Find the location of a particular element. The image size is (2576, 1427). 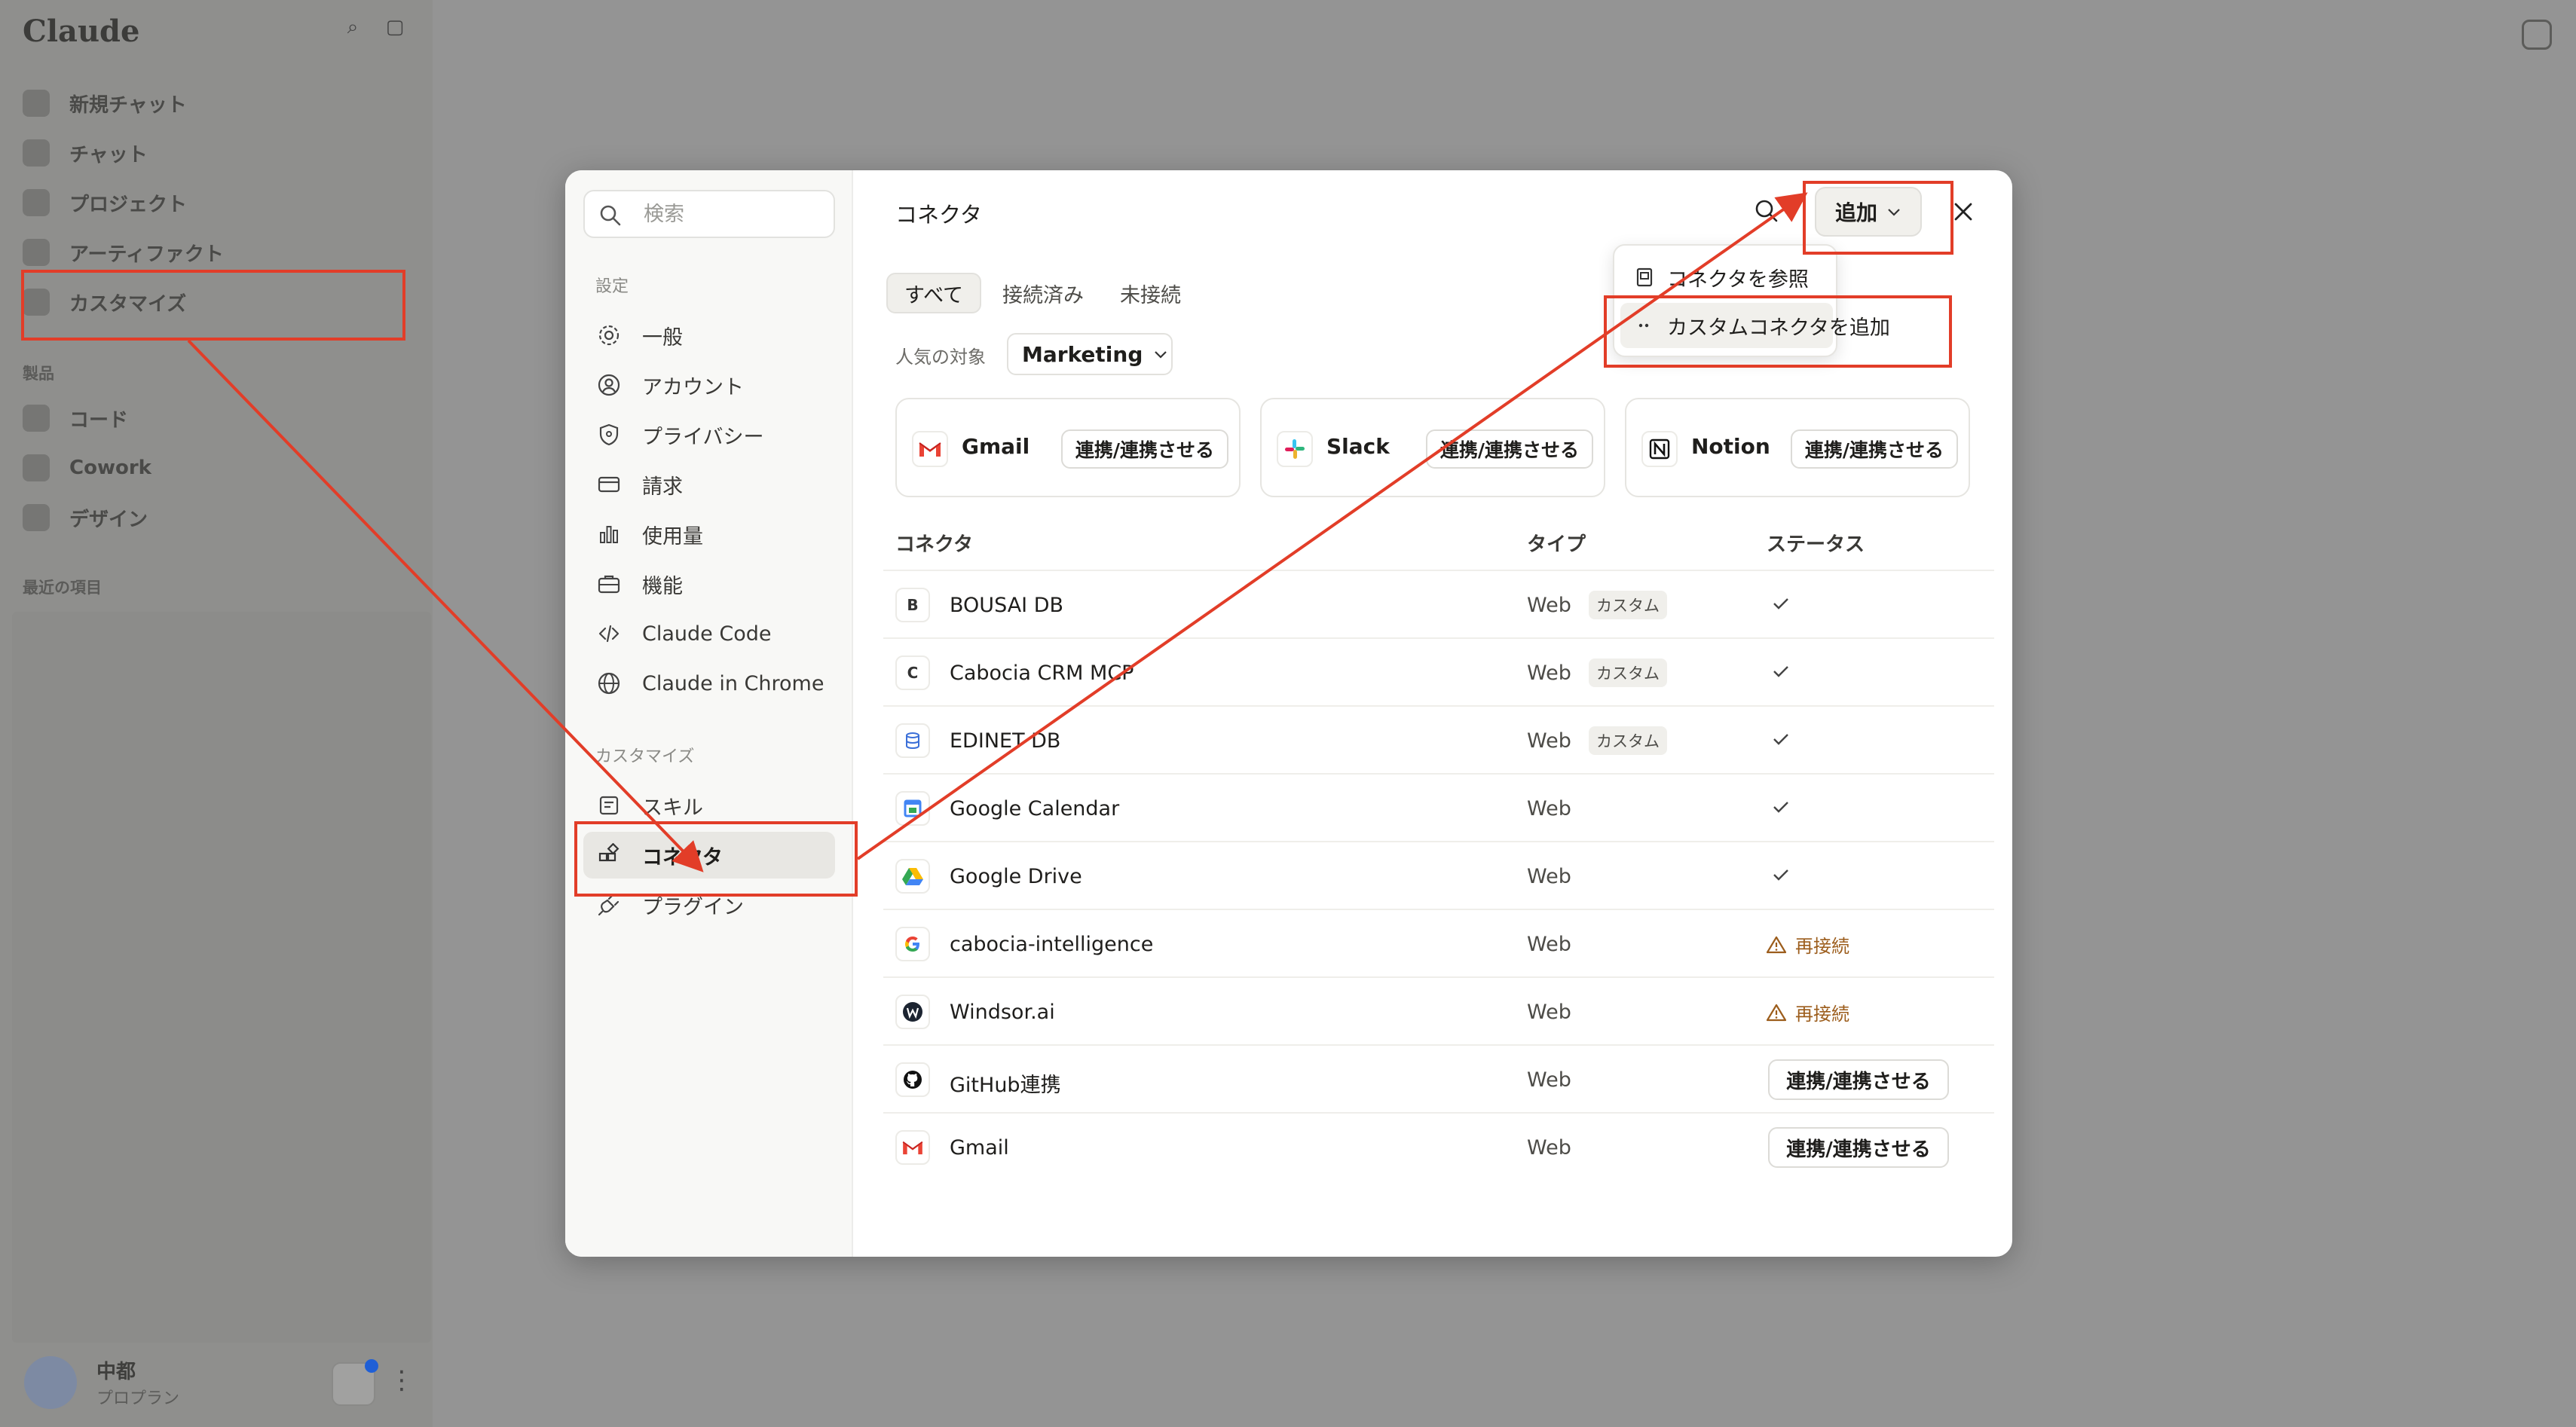

slack-icon is located at coordinates (1295, 449).